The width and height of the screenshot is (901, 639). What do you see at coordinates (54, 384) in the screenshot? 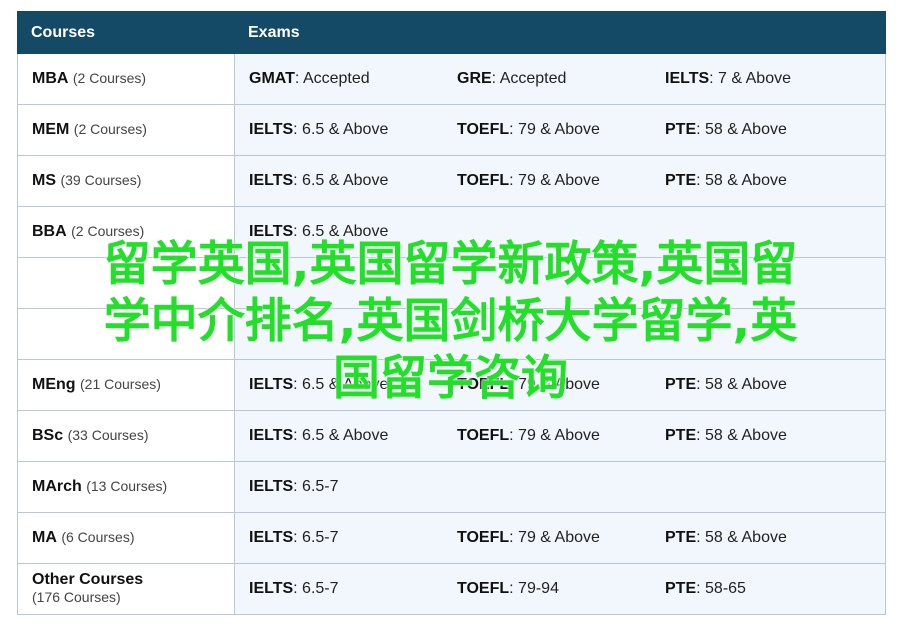
I see `course-name: MEng` at bounding box center [54, 384].